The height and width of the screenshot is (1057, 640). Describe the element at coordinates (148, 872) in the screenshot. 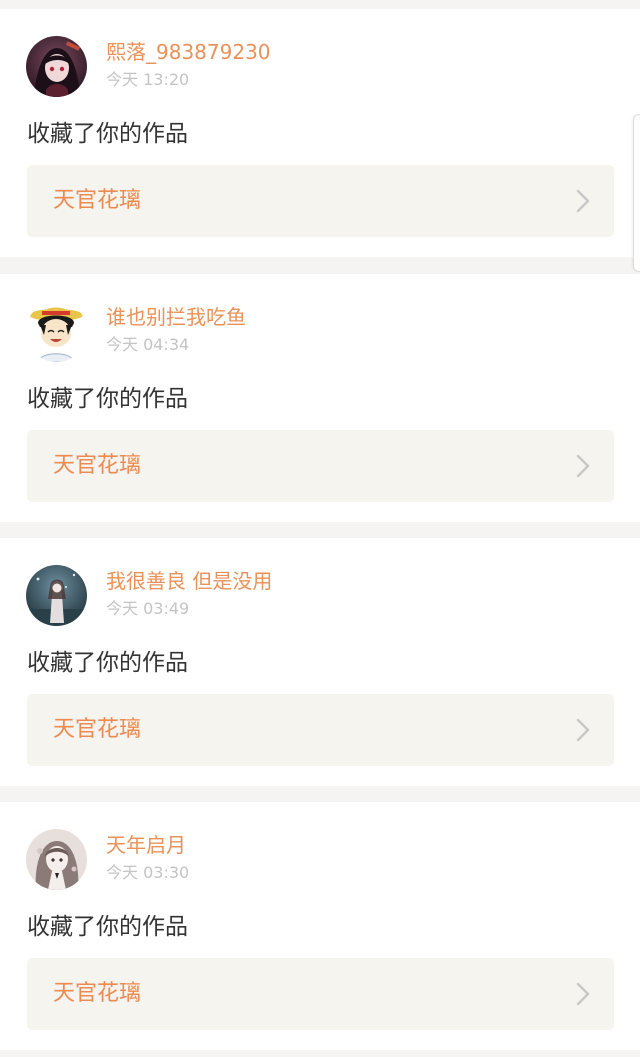

I see `timestamp: 今天 03:30` at that location.